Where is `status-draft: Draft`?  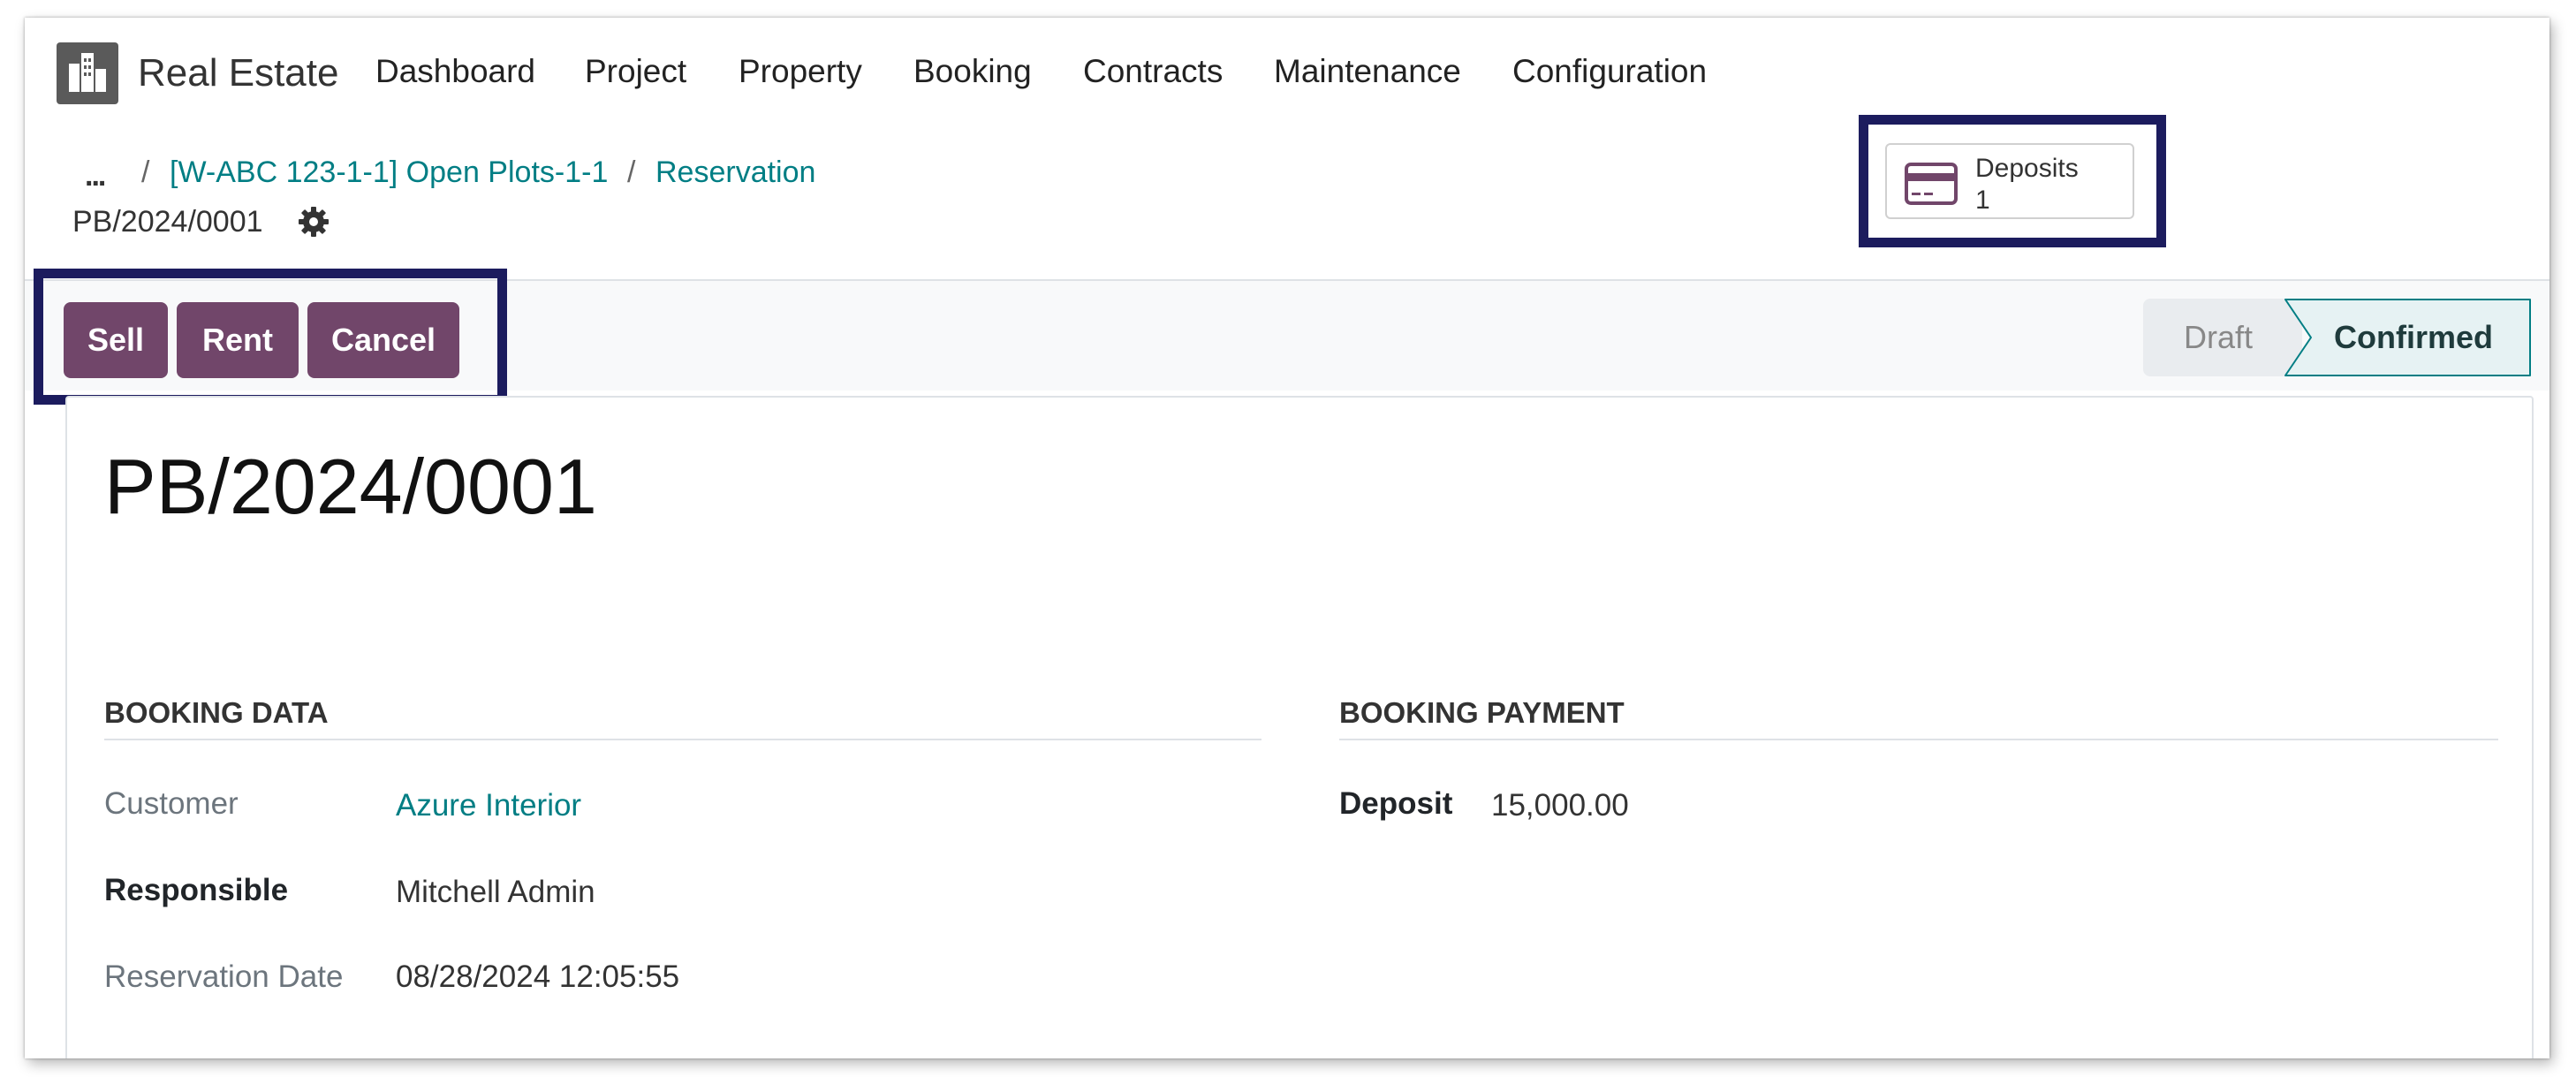 status-draft: Draft is located at coordinates (2222, 337).